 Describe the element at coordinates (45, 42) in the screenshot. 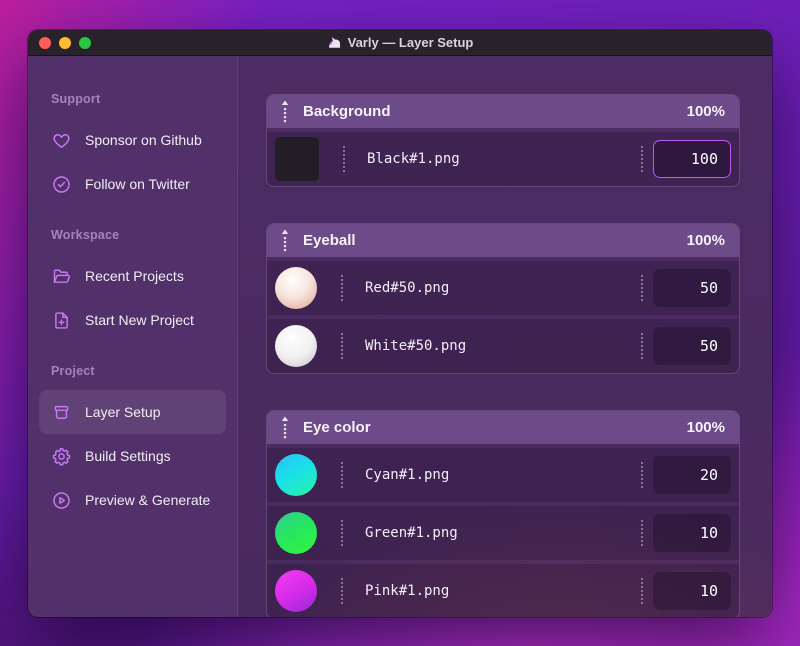

I see `close-button` at that location.